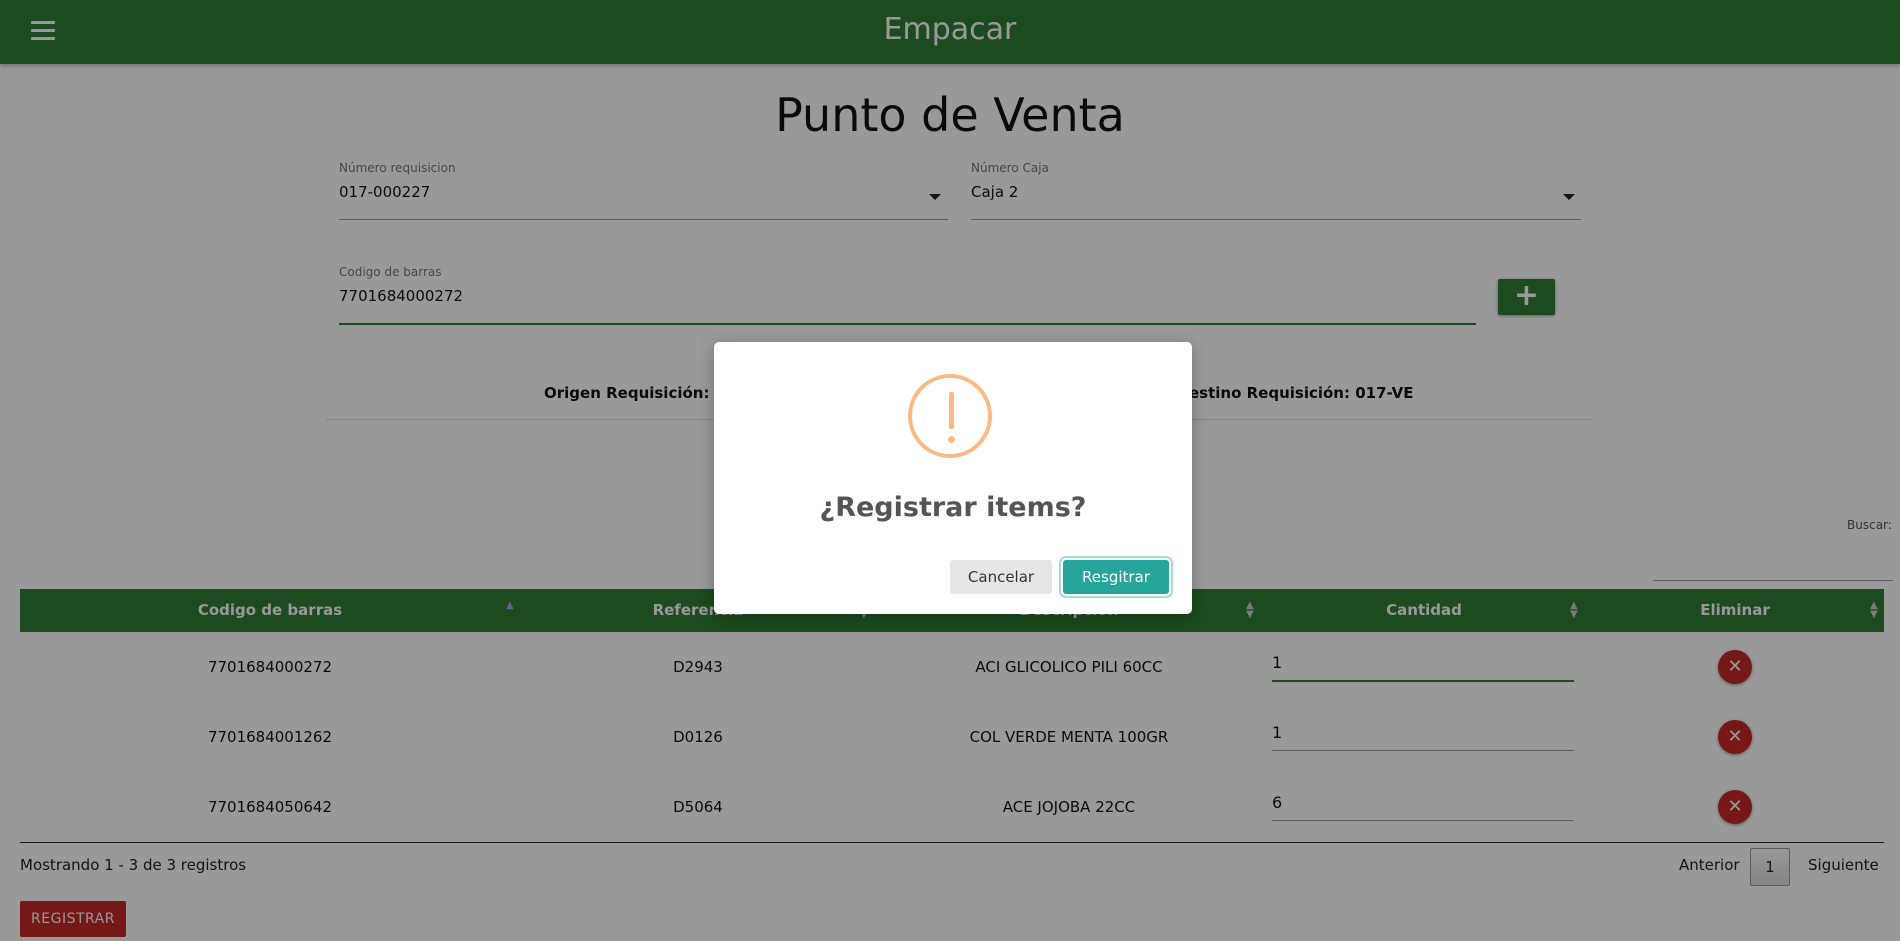 The height and width of the screenshot is (941, 1900). I want to click on warning-icon, so click(950, 416).